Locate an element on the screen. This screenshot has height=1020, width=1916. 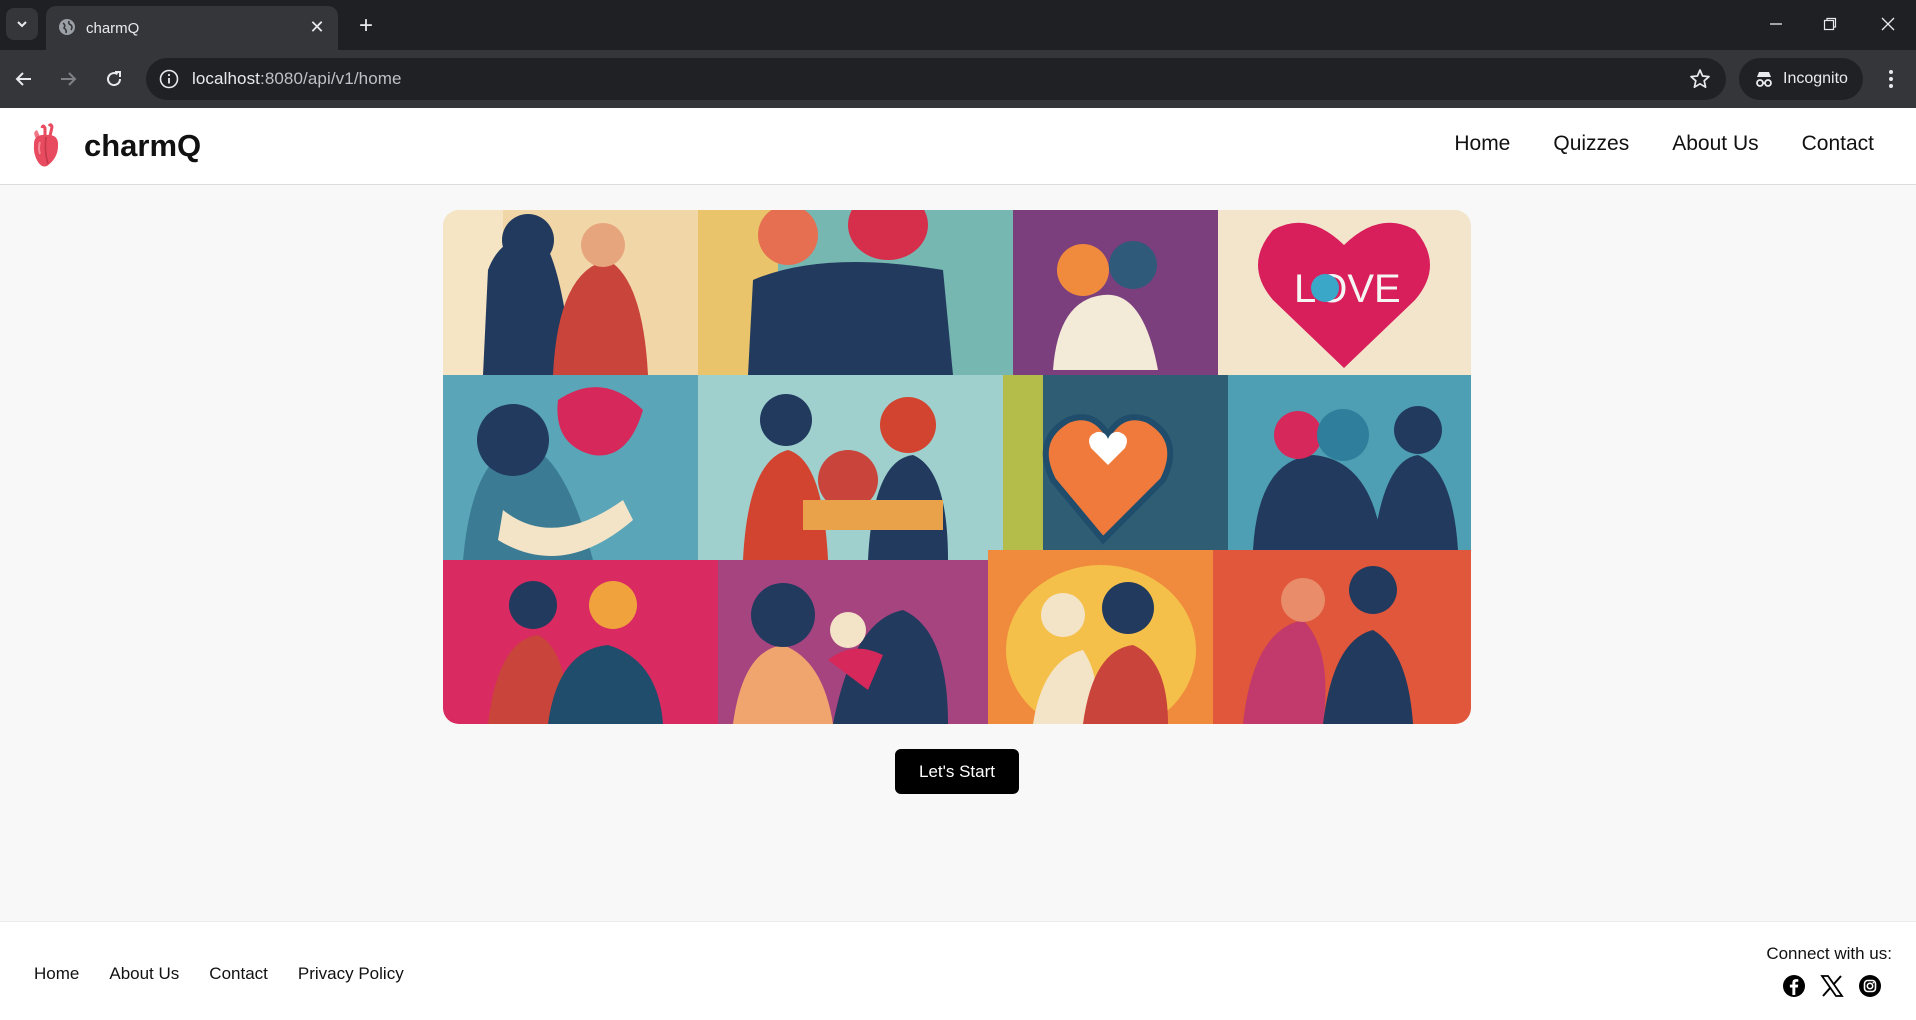
nav-home: Home is located at coordinates (1482, 144).